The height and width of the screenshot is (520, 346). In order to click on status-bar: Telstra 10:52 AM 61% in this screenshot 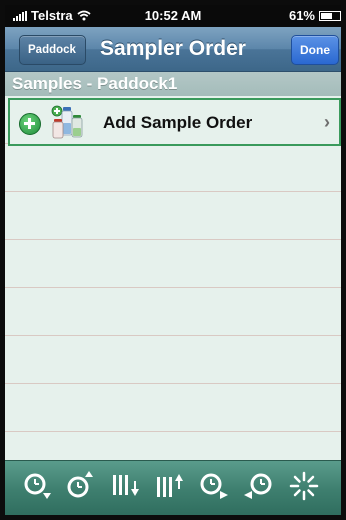, I will do `click(173, 16)`.